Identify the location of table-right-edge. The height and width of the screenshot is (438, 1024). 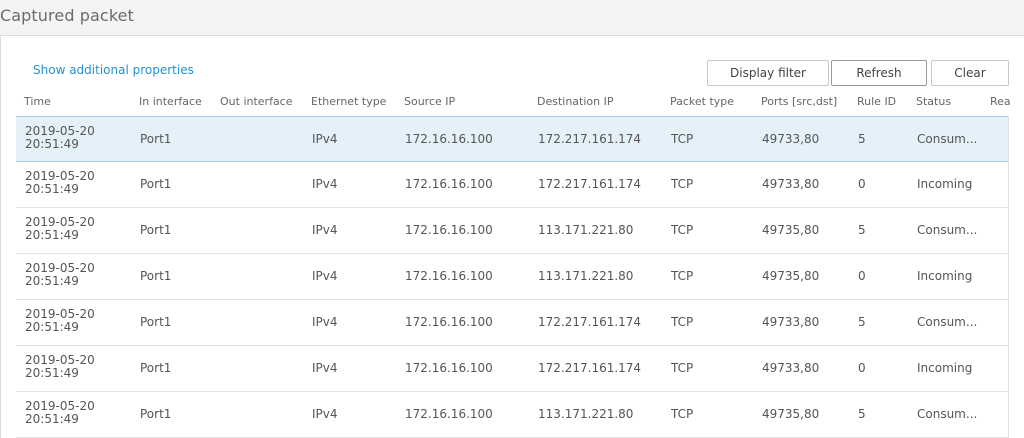
(1008, 277).